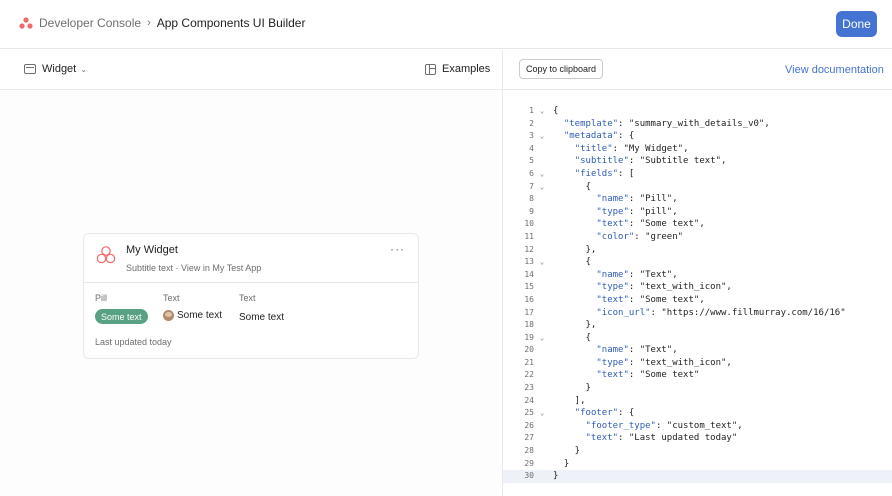 The width and height of the screenshot is (892, 496). Describe the element at coordinates (599, 136) in the screenshot. I see `code-text: "metadata": {` at that location.